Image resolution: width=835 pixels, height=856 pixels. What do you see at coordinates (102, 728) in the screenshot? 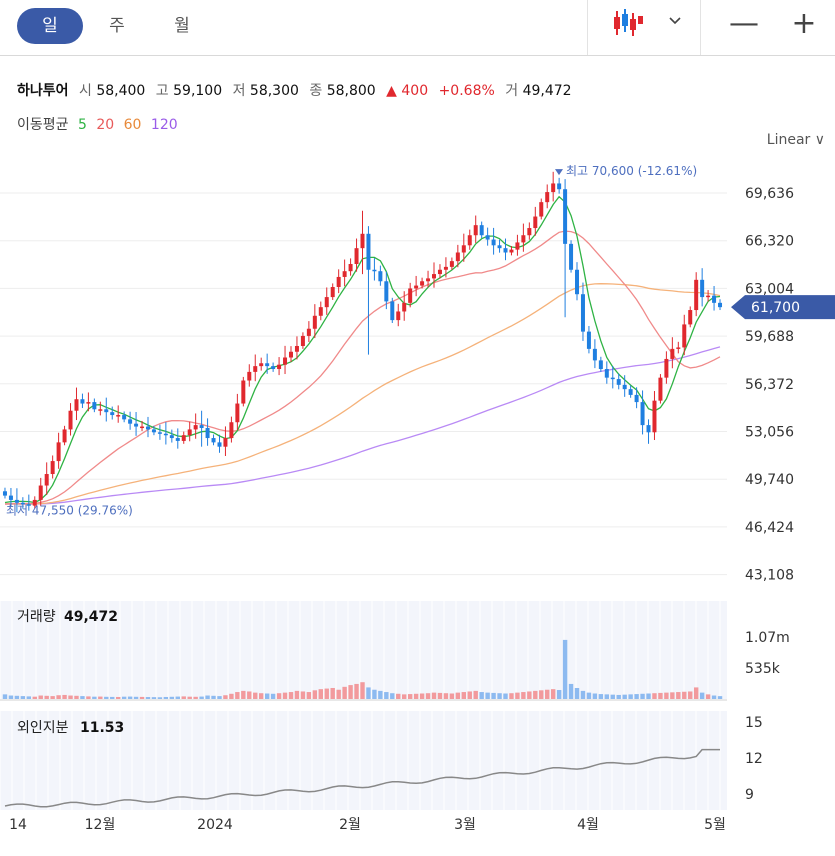
I see `foreign-header-value: 11.53` at bounding box center [102, 728].